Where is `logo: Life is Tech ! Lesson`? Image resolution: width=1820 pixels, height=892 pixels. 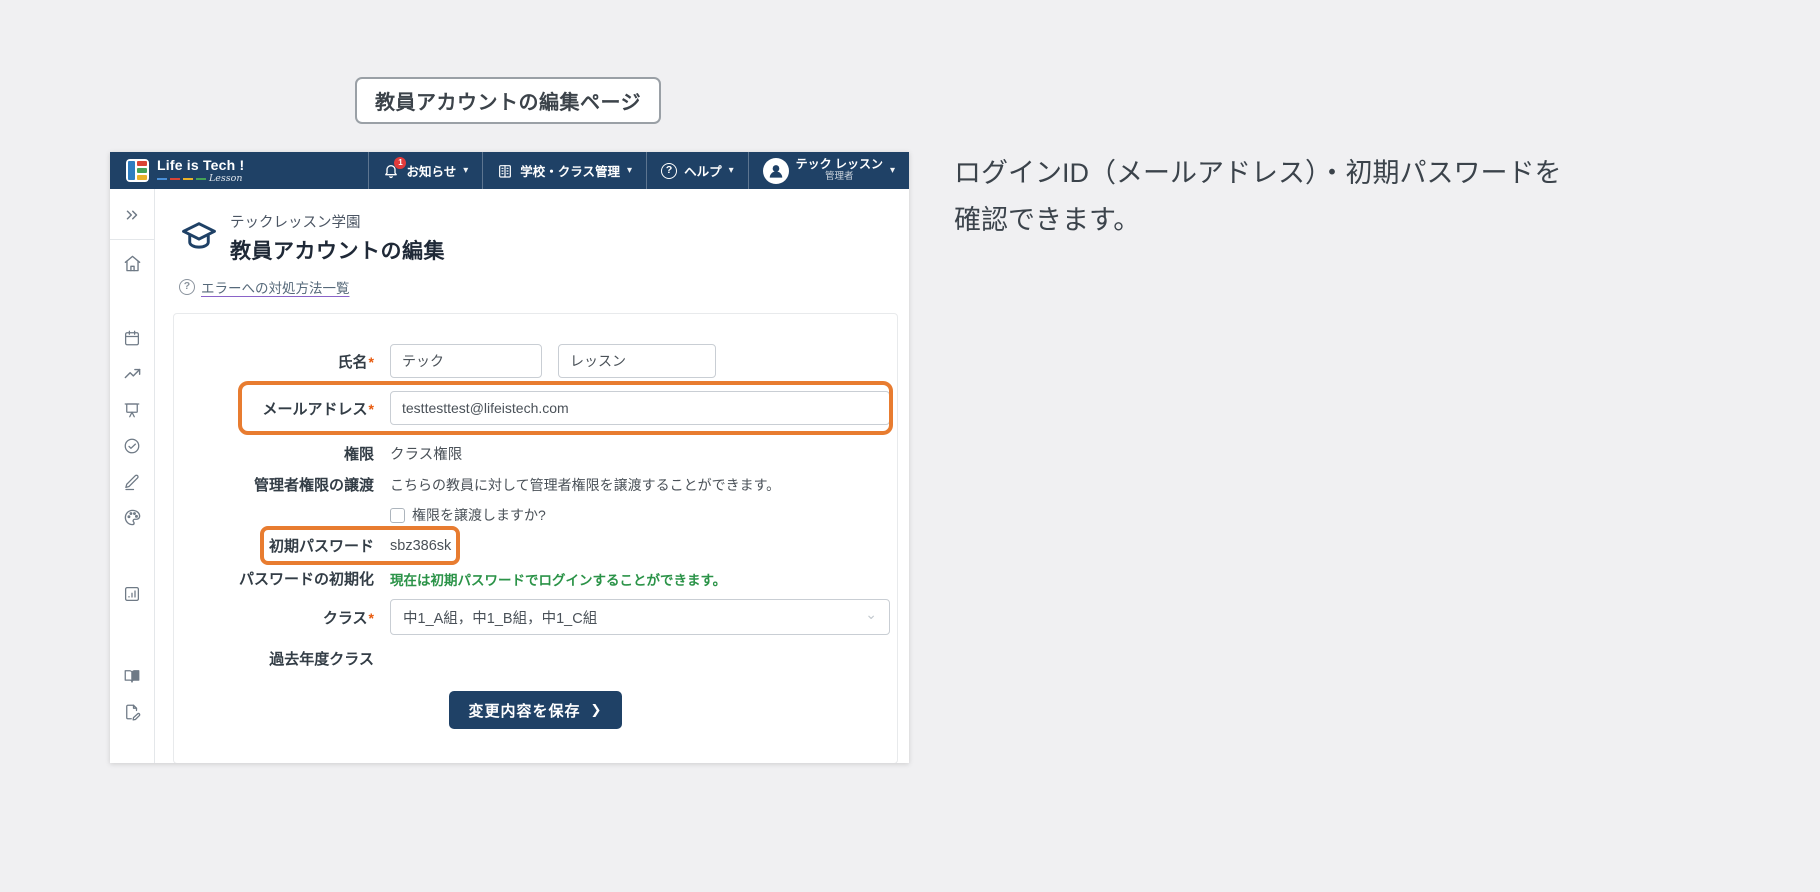
logo: Life is Tech ! Lesson is located at coordinates (185, 170).